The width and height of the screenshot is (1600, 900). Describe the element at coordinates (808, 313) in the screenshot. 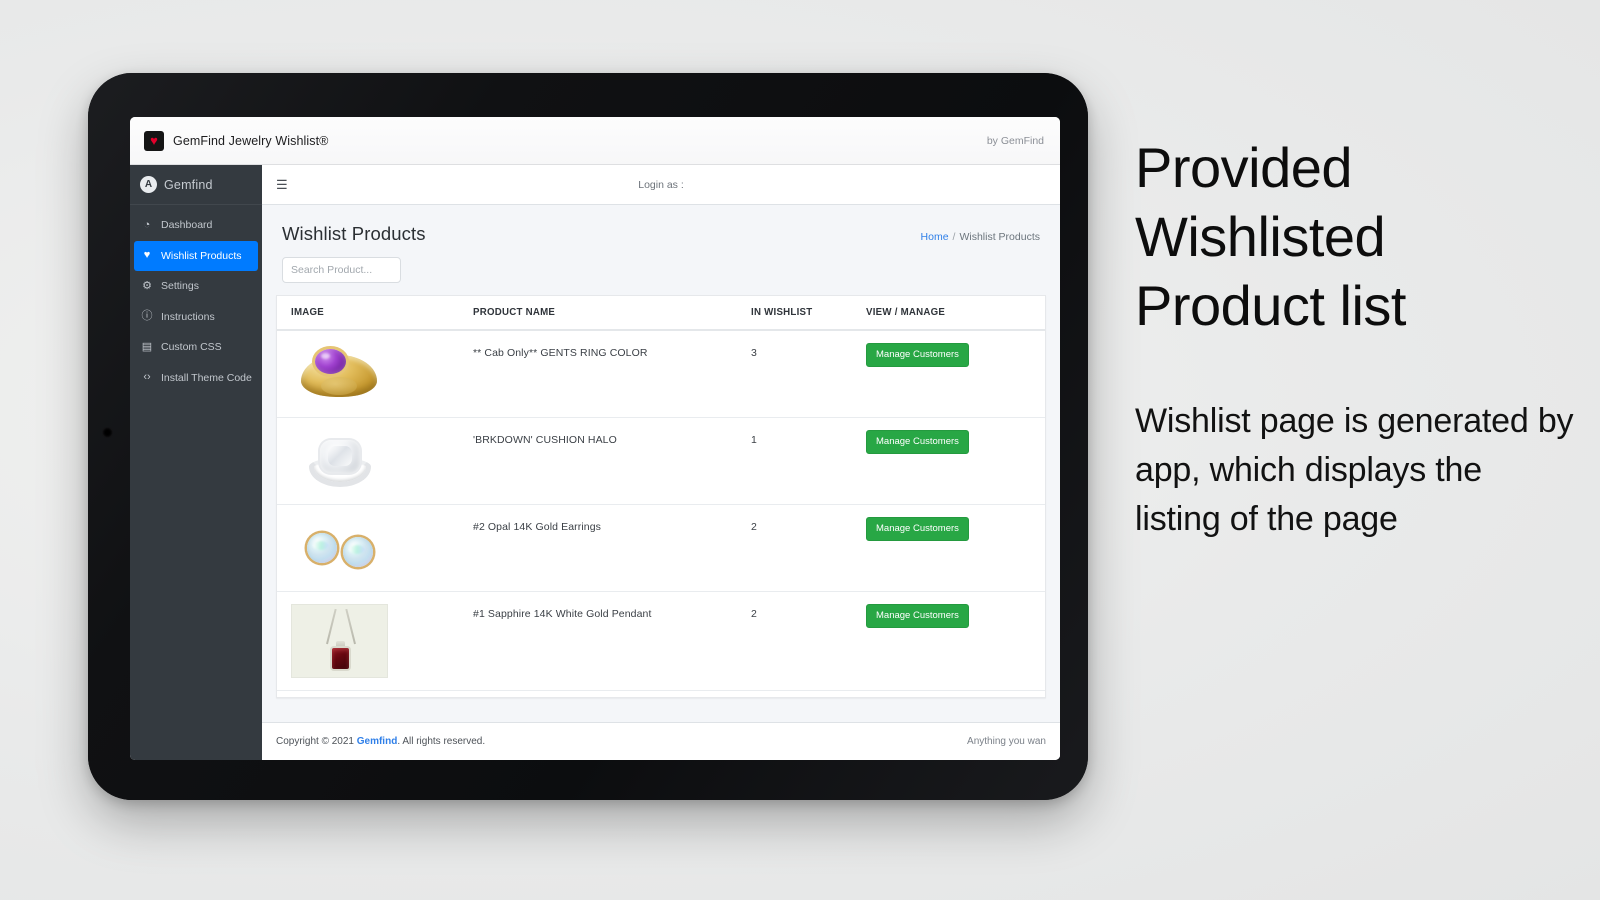

I see `column-header-in-wishlist: IN WISHLIST` at that location.